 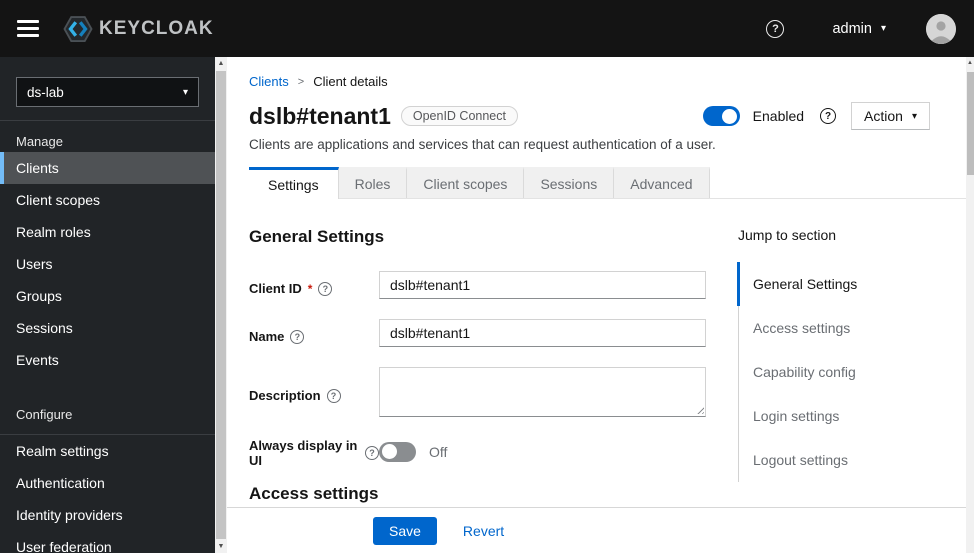 I want to click on realm-selector: ds-lab ▾, so click(x=107, y=92).